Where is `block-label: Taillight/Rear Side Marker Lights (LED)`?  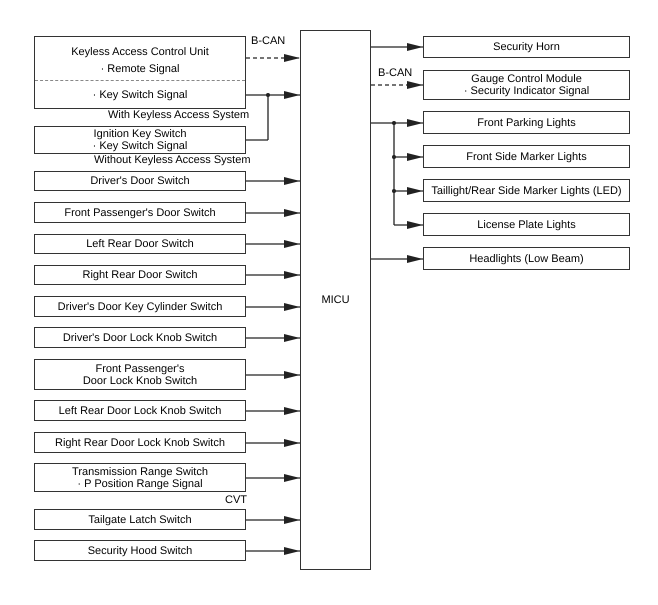
block-label: Taillight/Rear Side Marker Lights (LED) is located at coordinates (526, 190).